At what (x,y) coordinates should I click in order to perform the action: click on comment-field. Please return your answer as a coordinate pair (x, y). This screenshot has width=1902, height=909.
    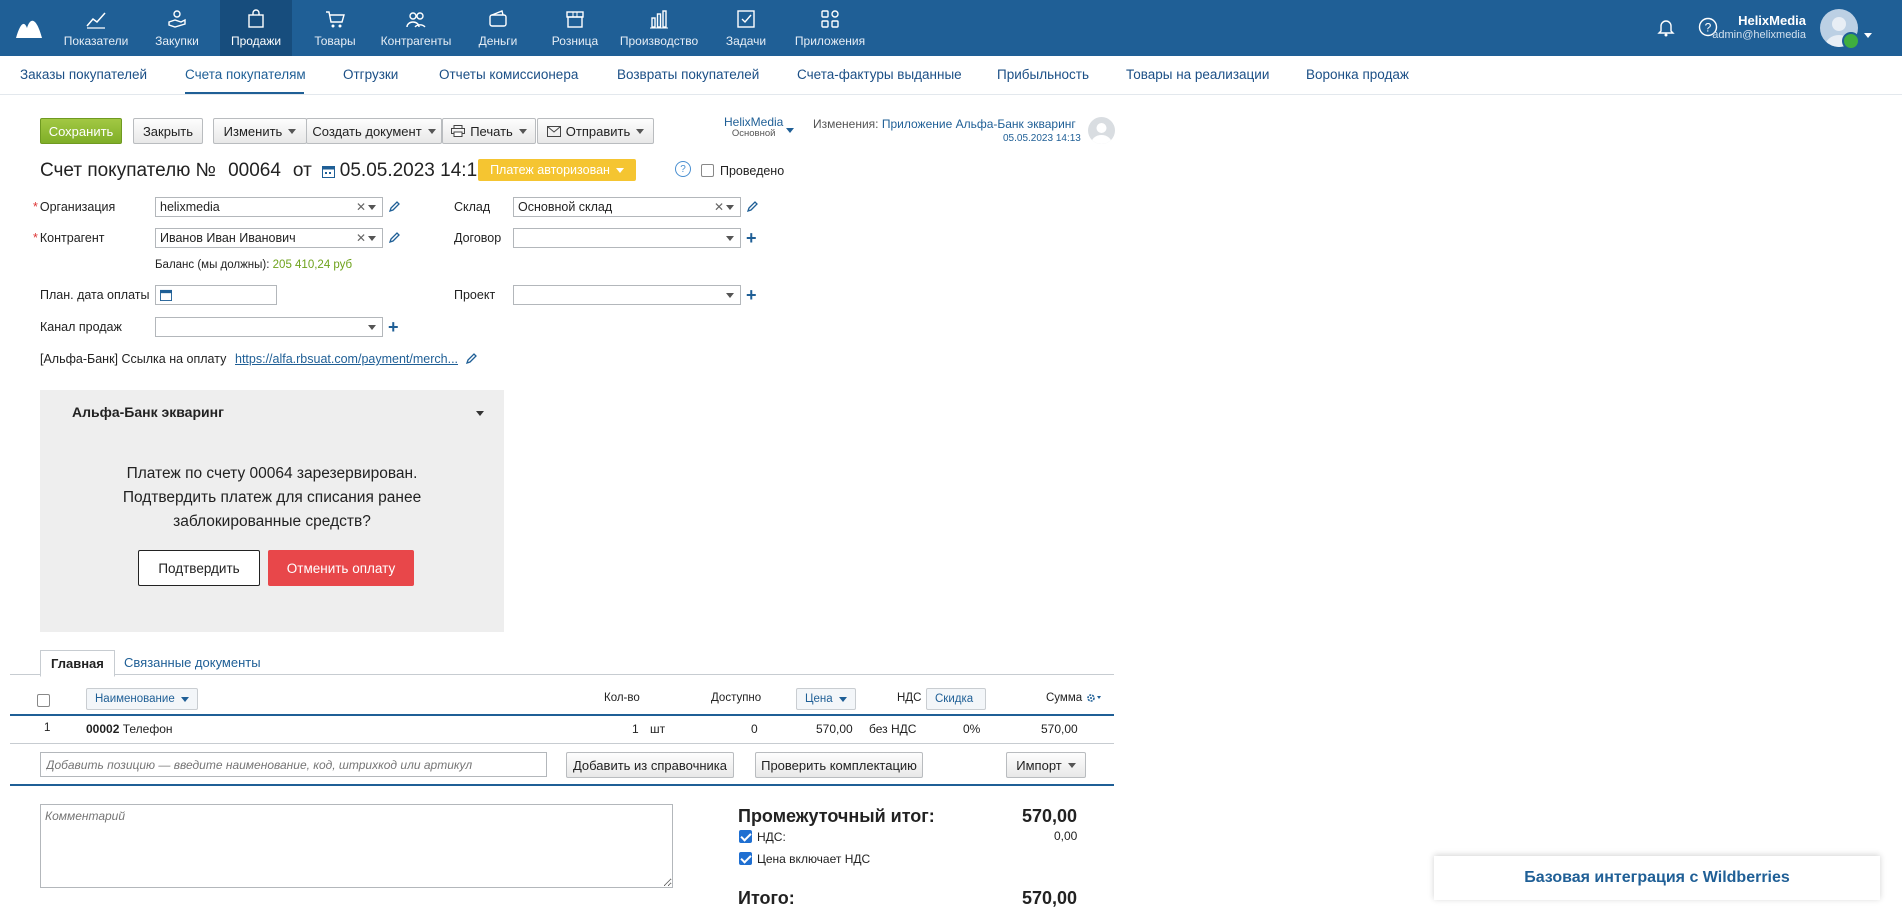
    Looking at the image, I should click on (356, 846).